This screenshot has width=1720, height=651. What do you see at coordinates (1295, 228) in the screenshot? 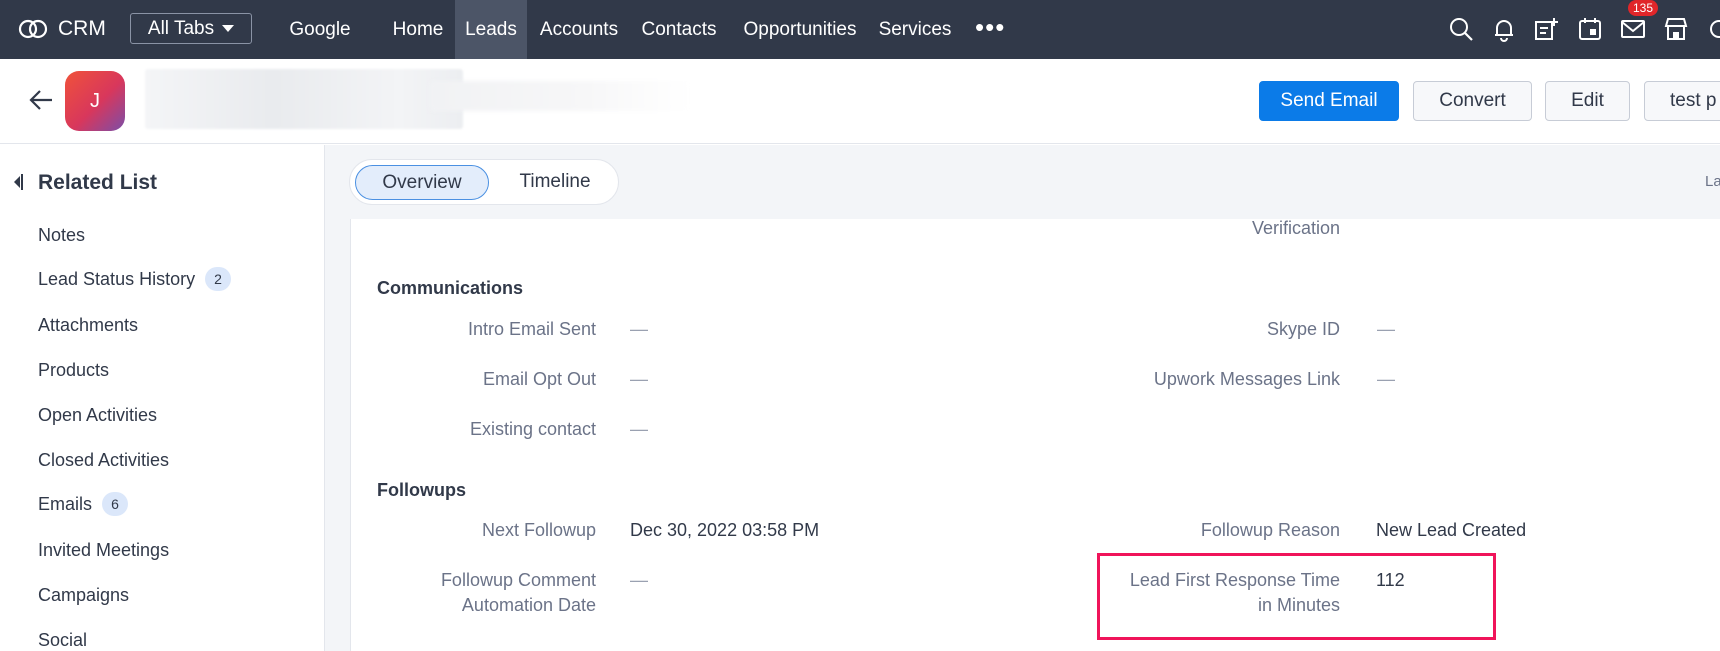
I see `verification-label: Verification` at bounding box center [1295, 228].